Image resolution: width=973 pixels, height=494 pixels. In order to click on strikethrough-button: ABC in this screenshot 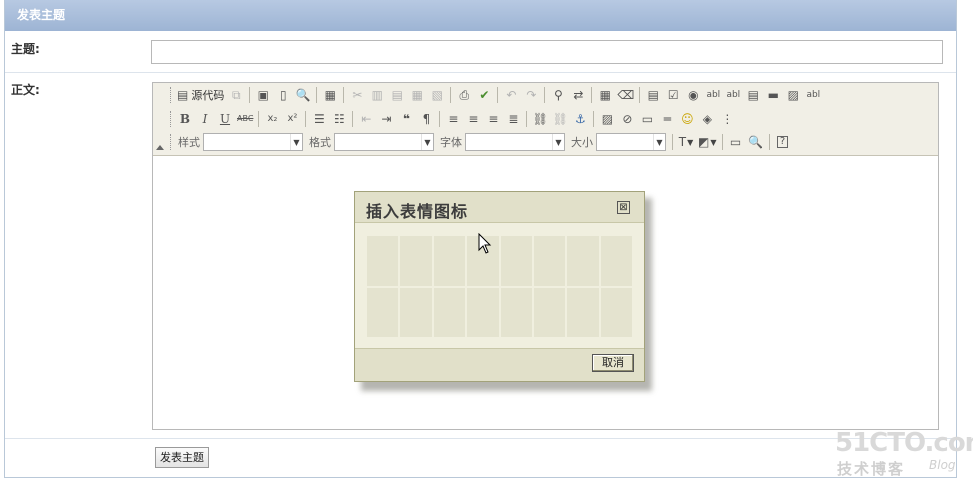, I will do `click(245, 119)`.